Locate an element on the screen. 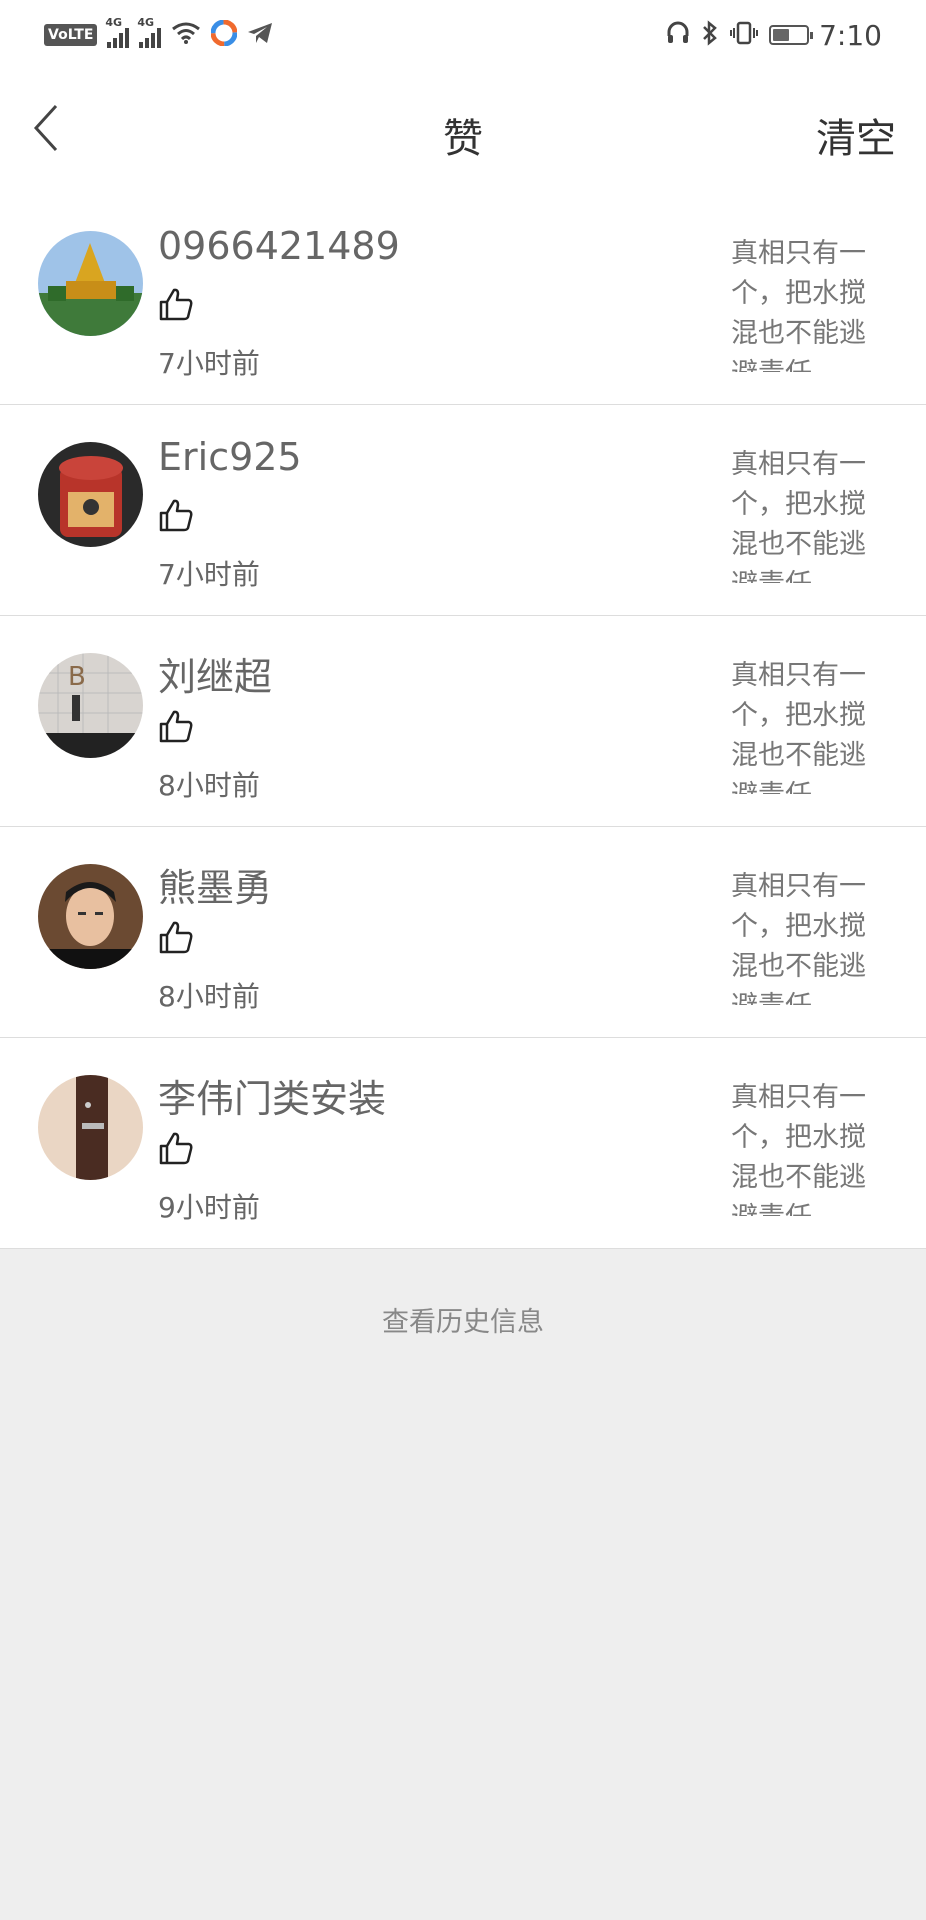 The height and width of the screenshot is (1920, 926). list-item: Eric925 7小时前 真相只有一个，把水搅混也不能逃避责任 is located at coordinates (463, 510).